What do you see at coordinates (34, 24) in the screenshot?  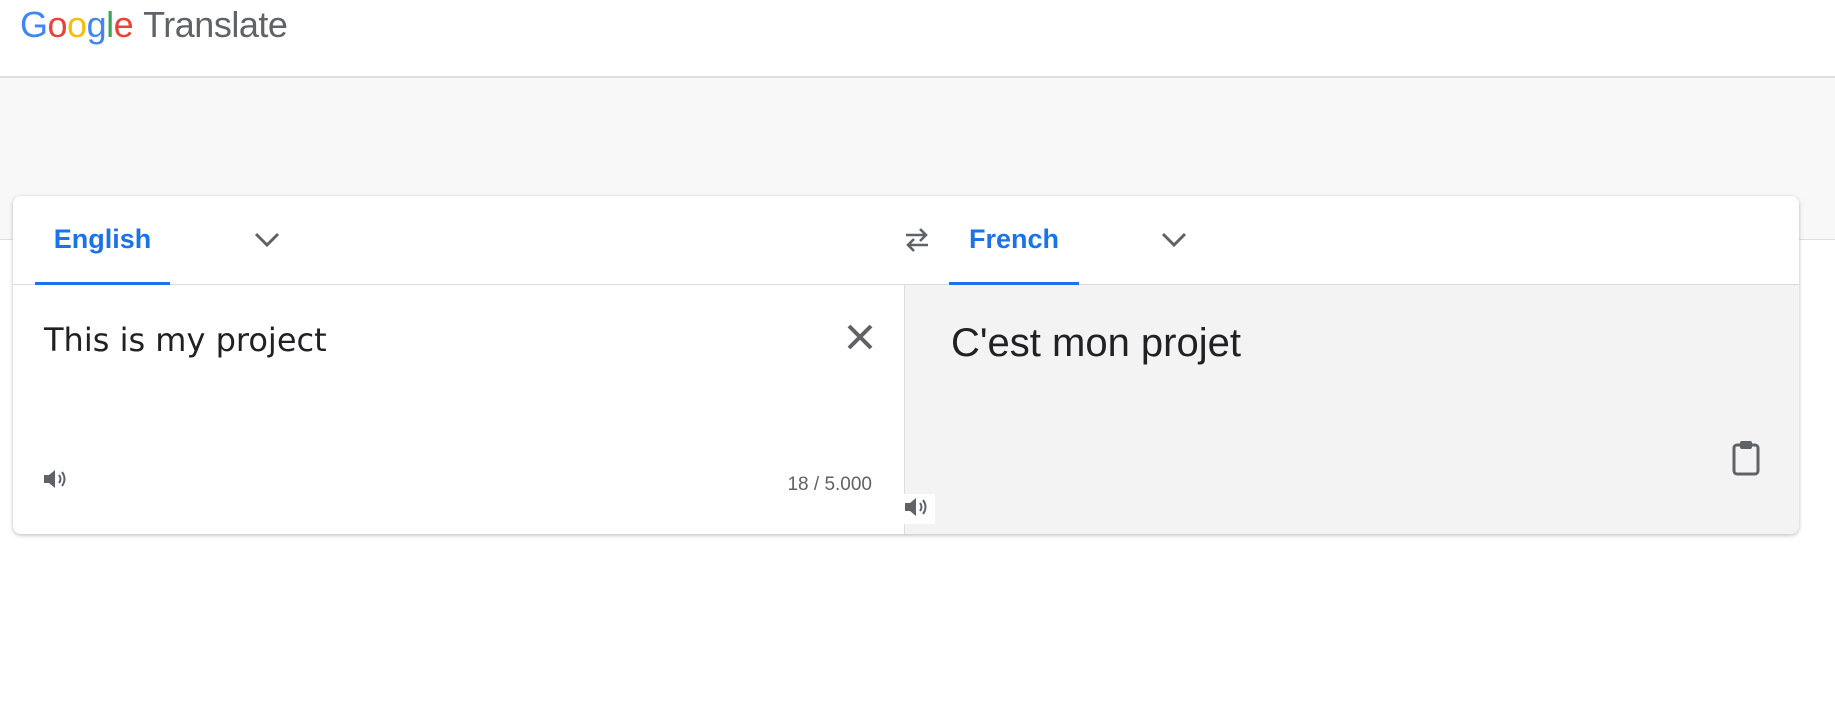 I see `logo-letter-g: G` at bounding box center [34, 24].